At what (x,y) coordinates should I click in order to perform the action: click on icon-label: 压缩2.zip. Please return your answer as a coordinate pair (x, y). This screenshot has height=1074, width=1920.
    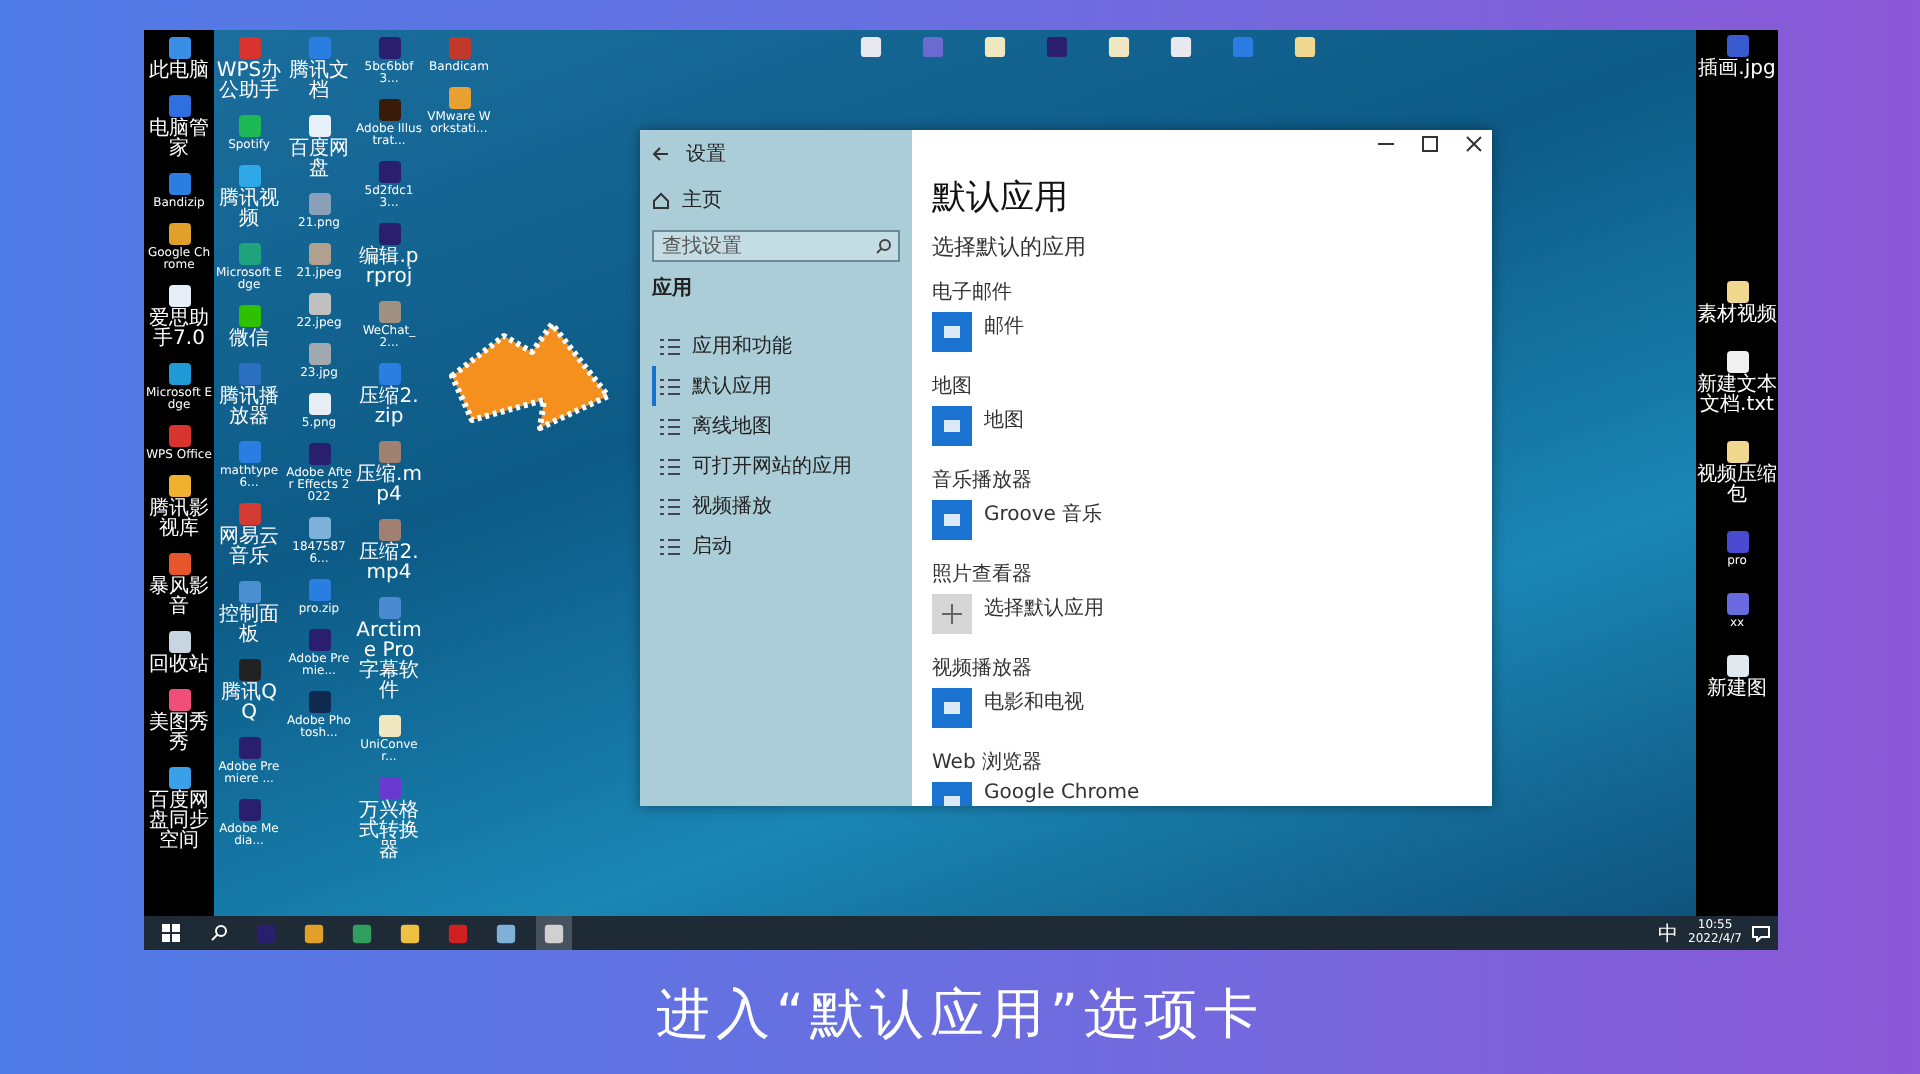
    Looking at the image, I should click on (389, 408).